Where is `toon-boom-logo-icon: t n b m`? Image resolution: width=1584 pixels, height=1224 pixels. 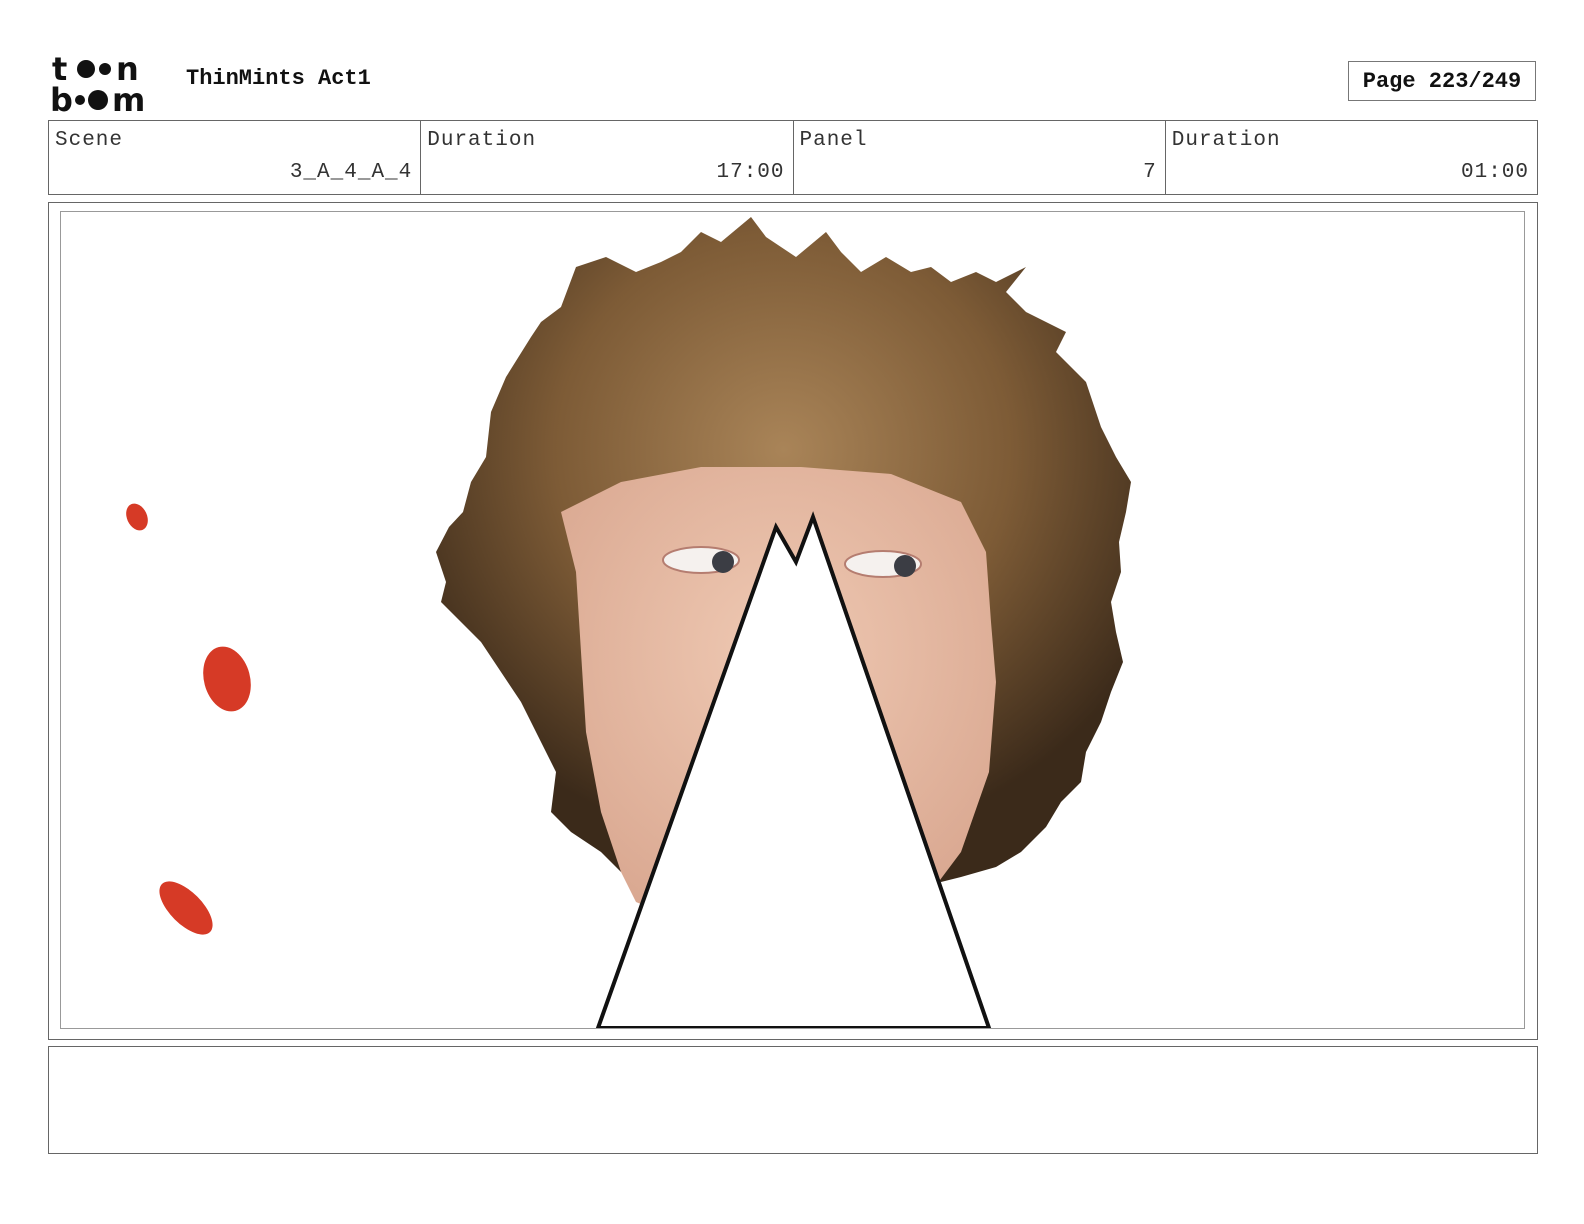 toon-boom-logo-icon: t n b m is located at coordinates (97, 82).